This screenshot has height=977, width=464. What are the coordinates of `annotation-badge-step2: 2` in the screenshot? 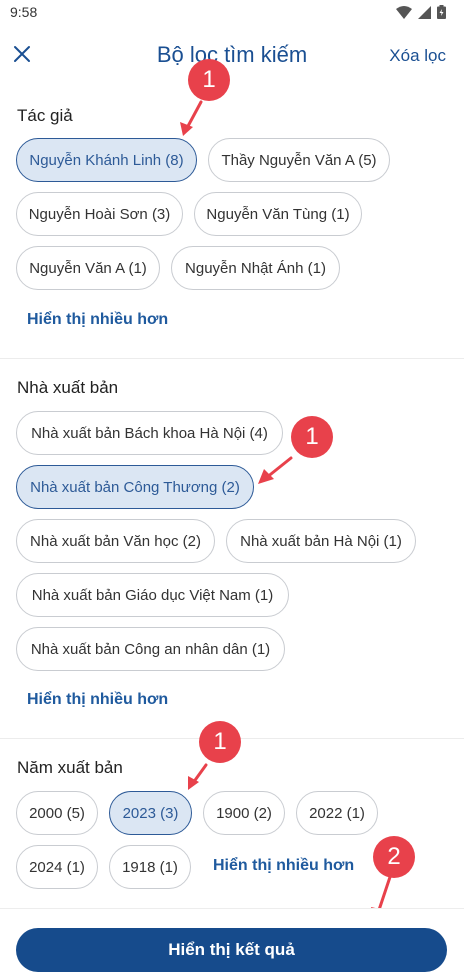 It's located at (394, 857).